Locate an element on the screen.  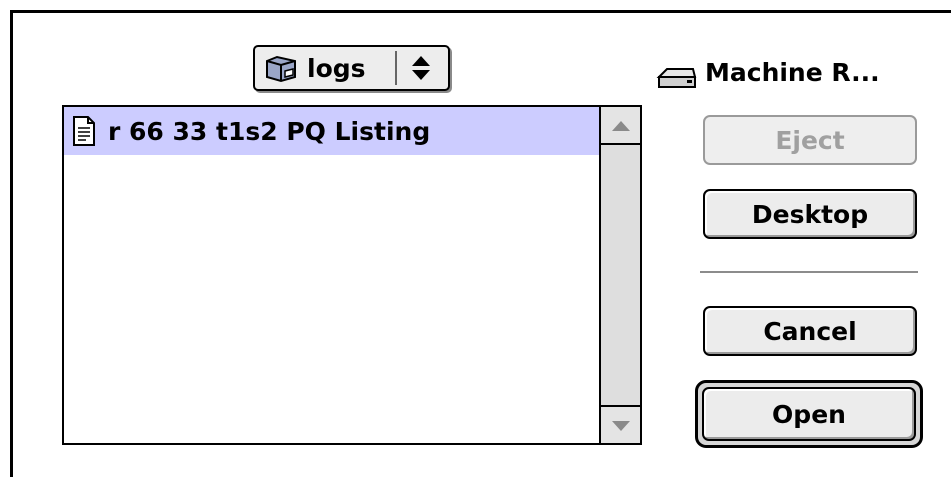
location-popup-menu: logs is located at coordinates (351, 68).